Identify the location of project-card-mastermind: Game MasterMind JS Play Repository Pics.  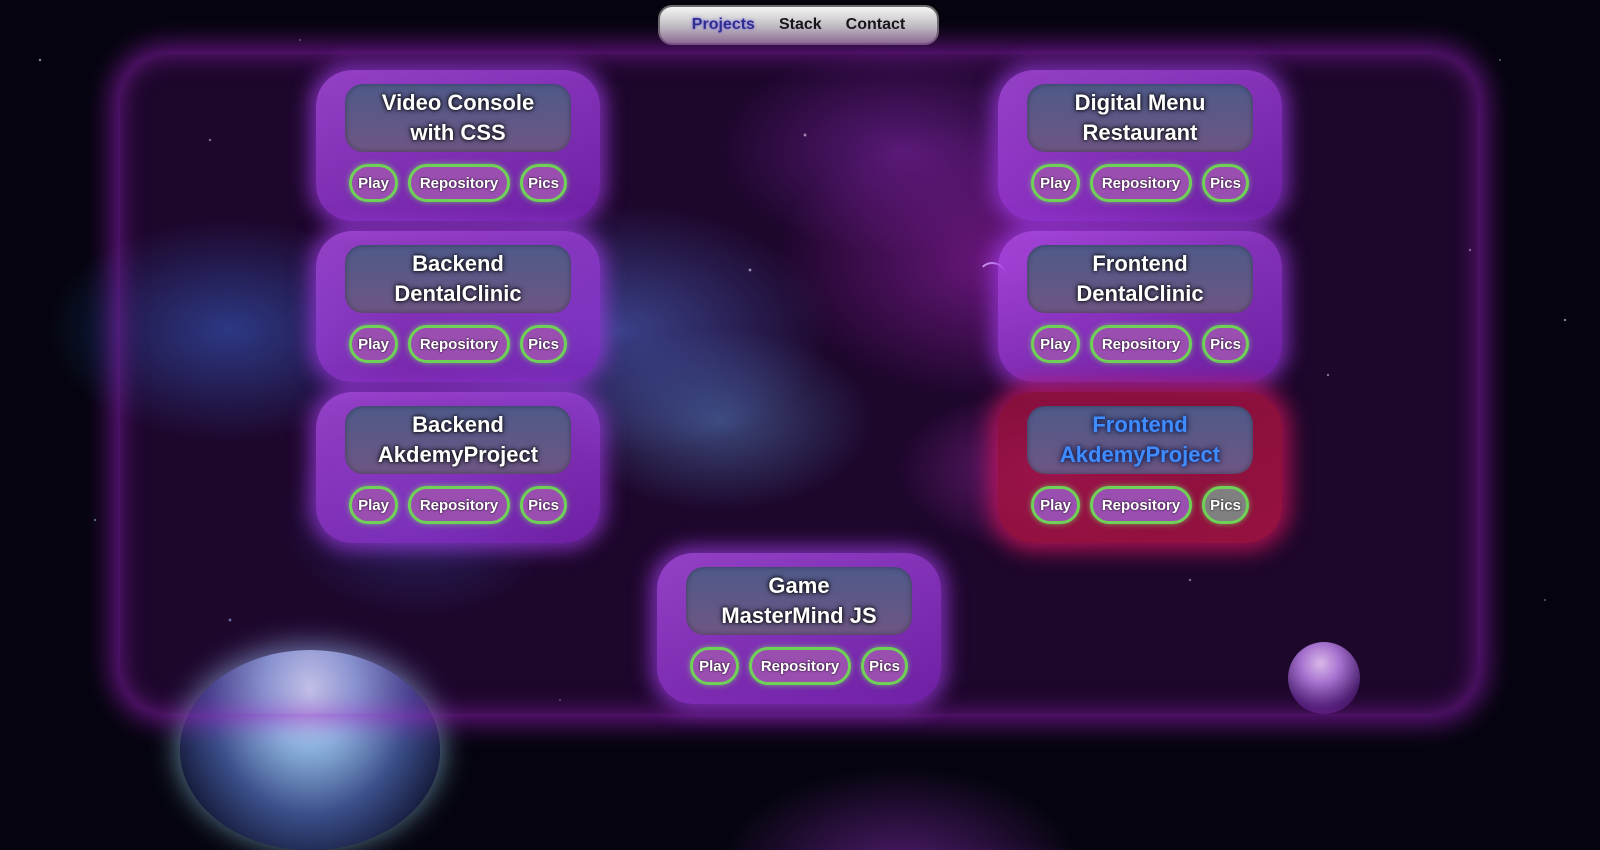
(799, 628).